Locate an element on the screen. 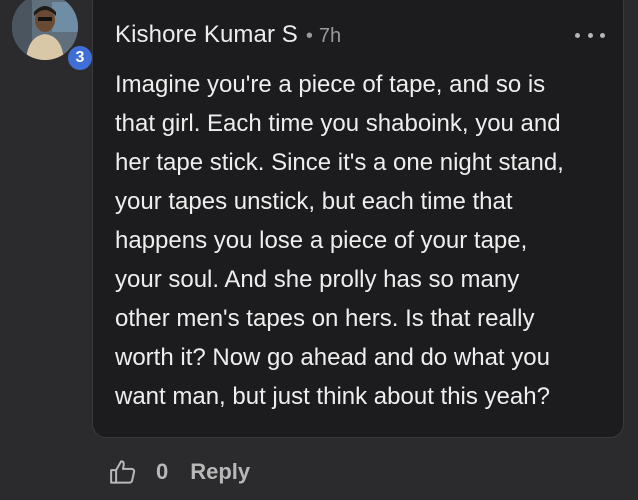 This screenshot has width=638, height=500. author-name: Kishore Kumar S is located at coordinates (206, 35).